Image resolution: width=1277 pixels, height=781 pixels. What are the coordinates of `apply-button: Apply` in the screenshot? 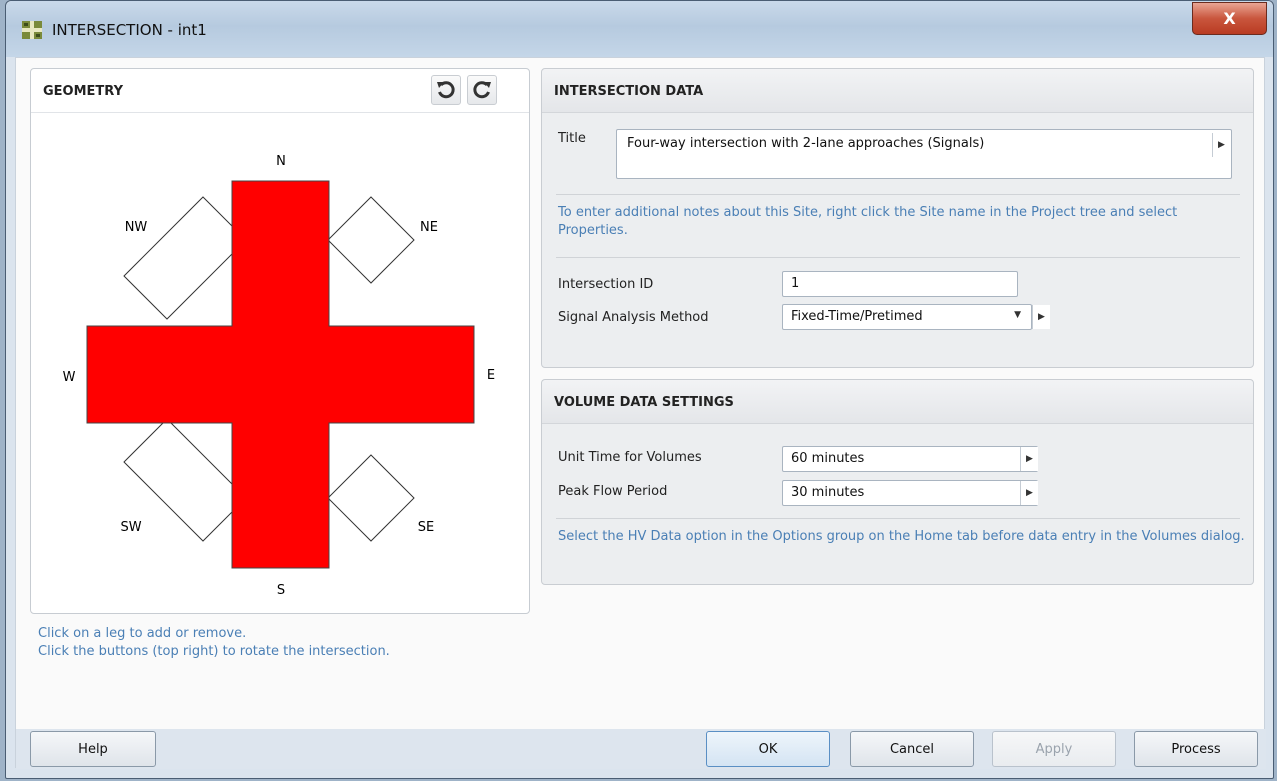 It's located at (1054, 749).